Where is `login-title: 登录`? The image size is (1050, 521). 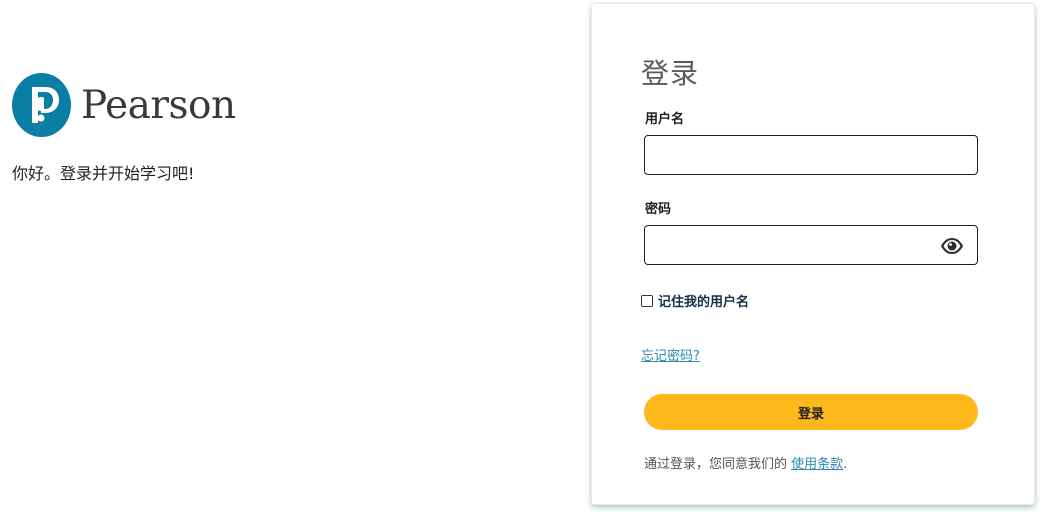
login-title: 登录 is located at coordinates (670, 73).